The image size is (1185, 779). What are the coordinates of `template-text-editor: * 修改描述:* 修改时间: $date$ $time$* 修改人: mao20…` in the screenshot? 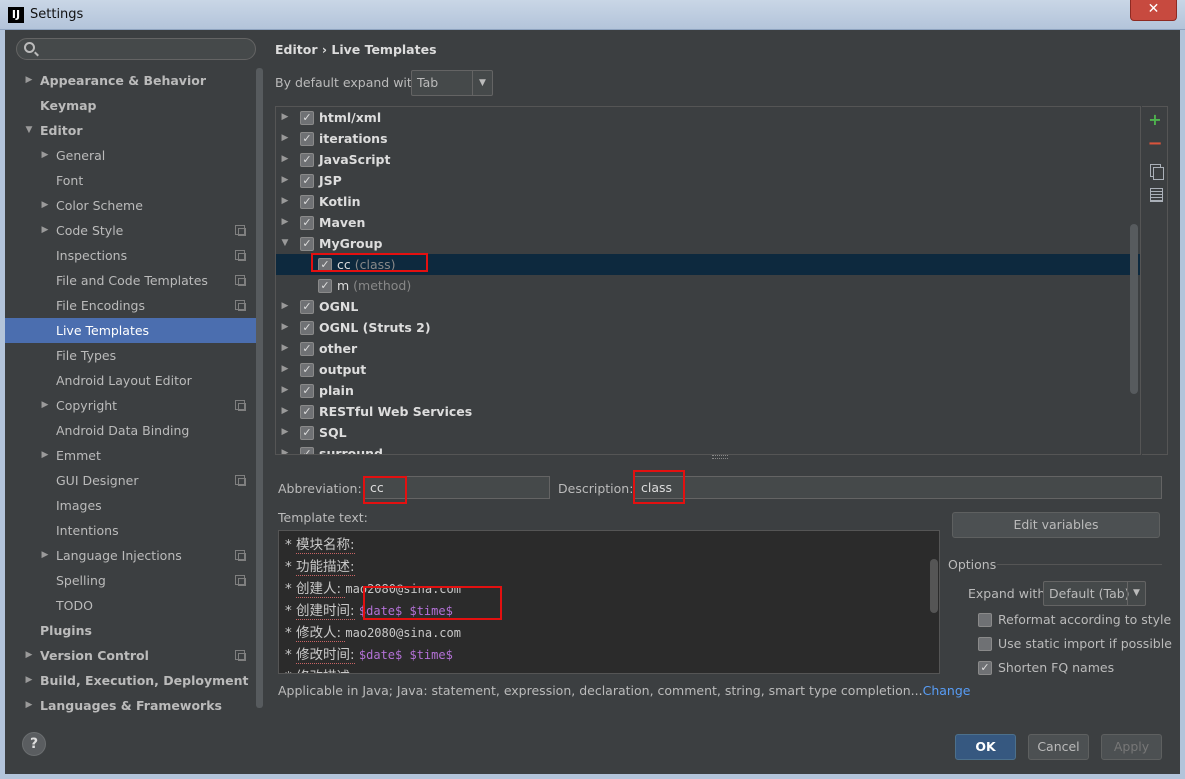 It's located at (609, 602).